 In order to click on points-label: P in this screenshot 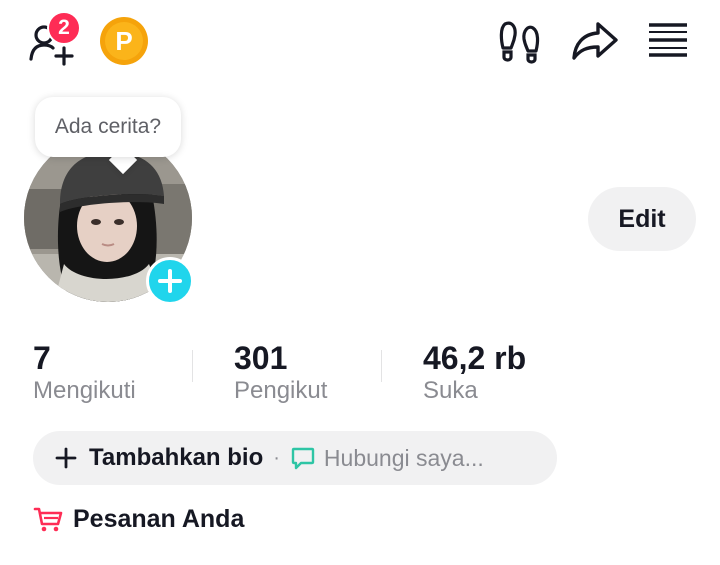, I will do `click(124, 40)`.